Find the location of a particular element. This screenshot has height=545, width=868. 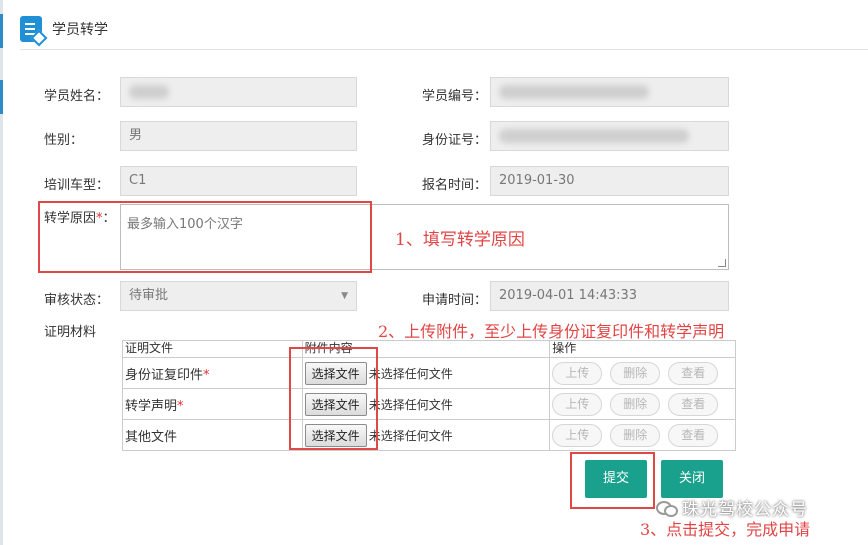

student-name-field is located at coordinates (238, 92).